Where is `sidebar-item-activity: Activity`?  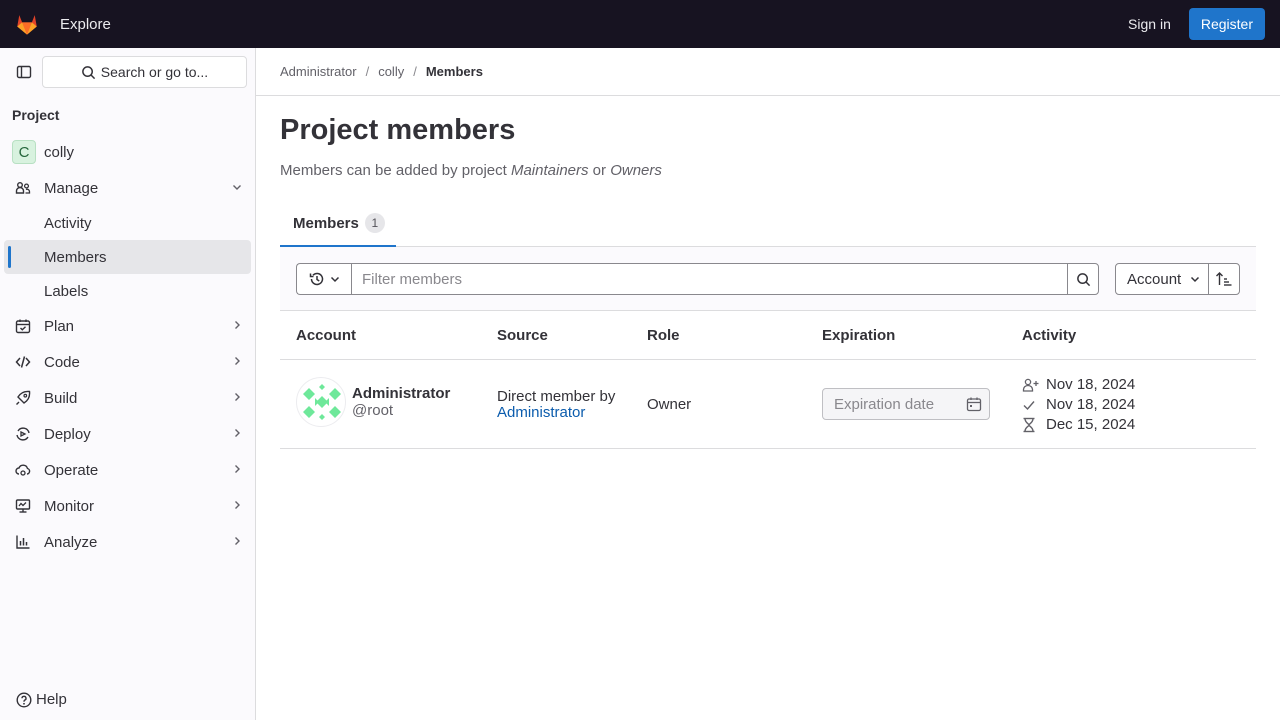 sidebar-item-activity: Activity is located at coordinates (127, 223).